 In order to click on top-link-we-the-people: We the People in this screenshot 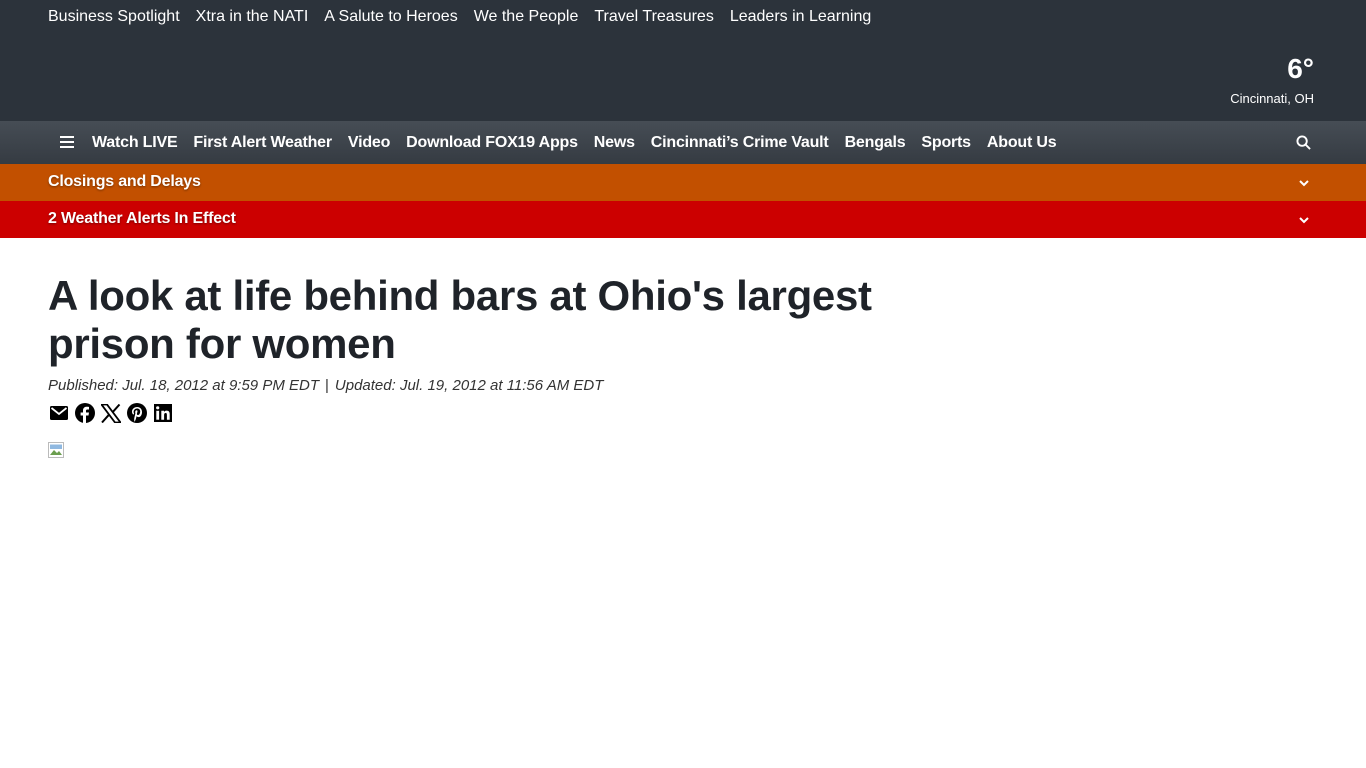, I will do `click(526, 17)`.